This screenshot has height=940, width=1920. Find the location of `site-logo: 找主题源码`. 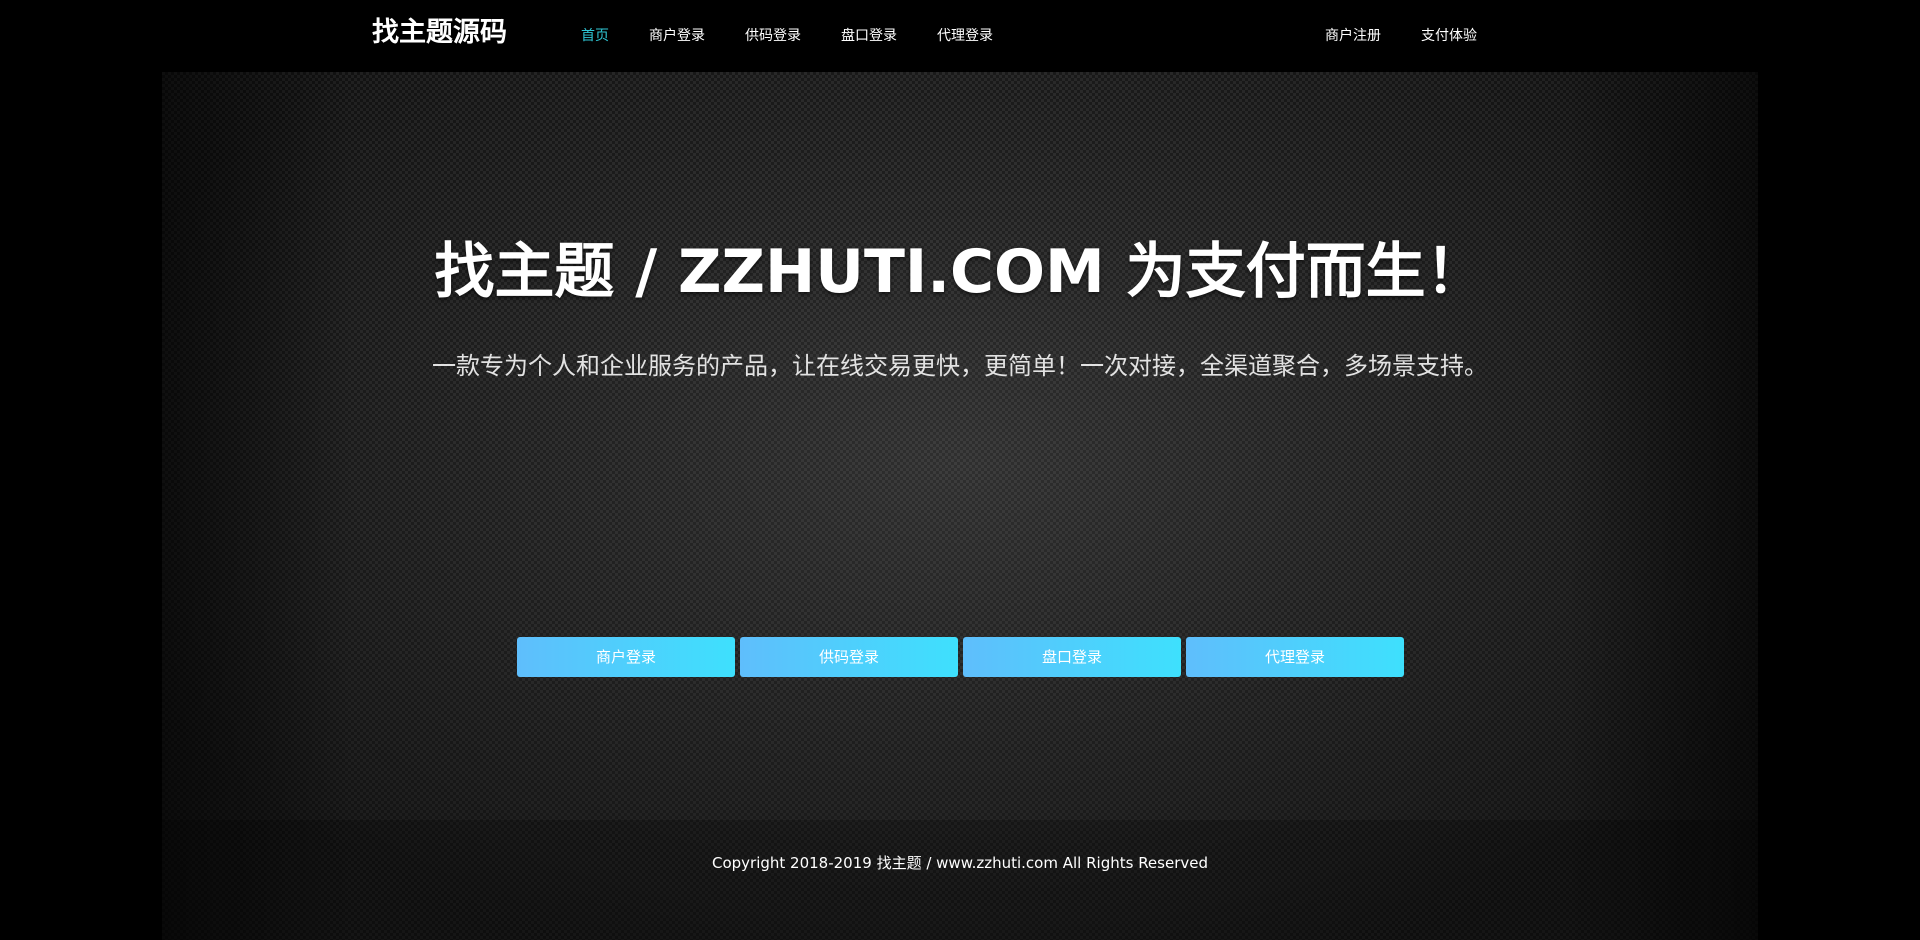

site-logo: 找主题源码 is located at coordinates (439, 33).